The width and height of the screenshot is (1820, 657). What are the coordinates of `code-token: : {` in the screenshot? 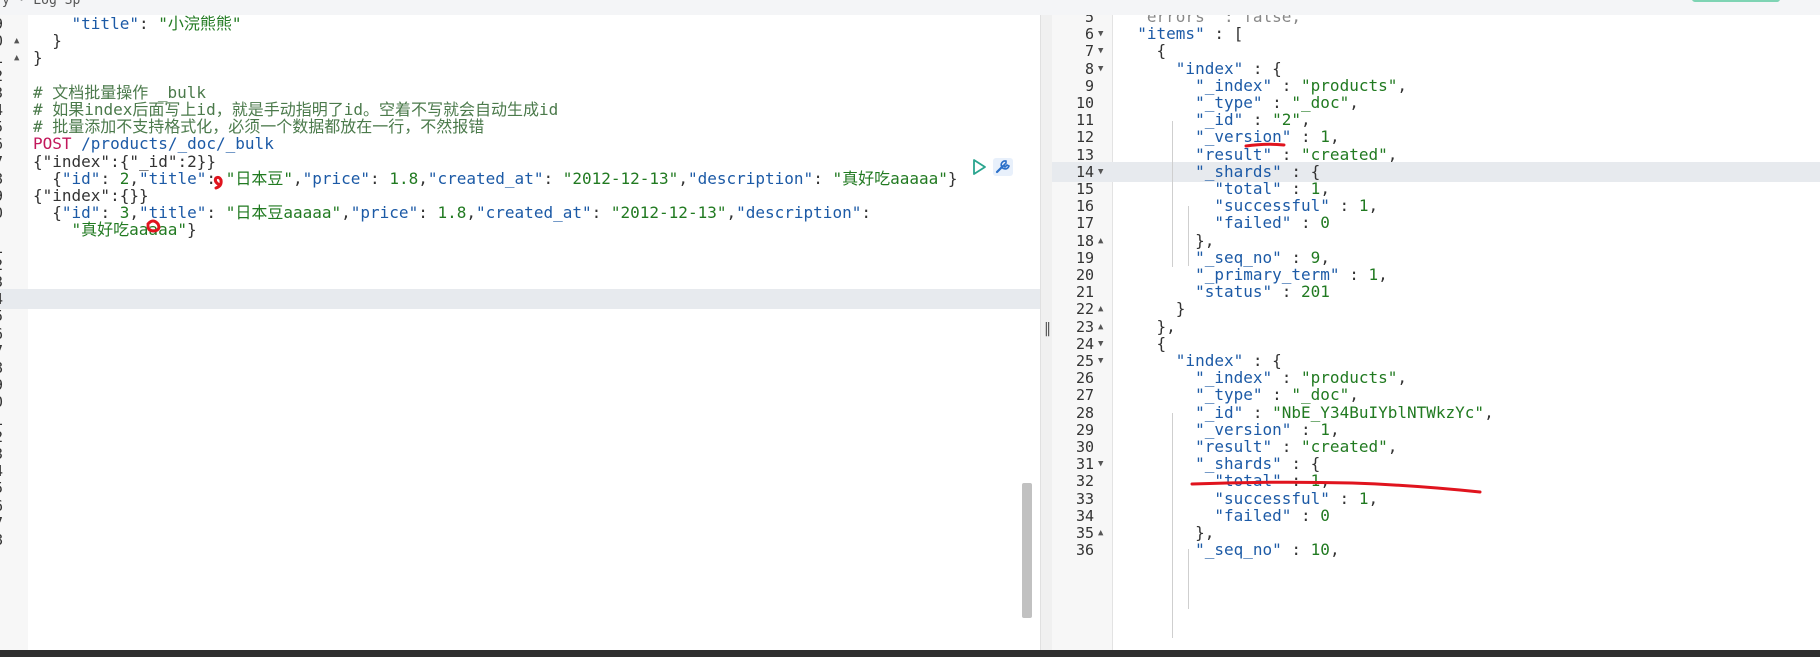 It's located at (1262, 360).